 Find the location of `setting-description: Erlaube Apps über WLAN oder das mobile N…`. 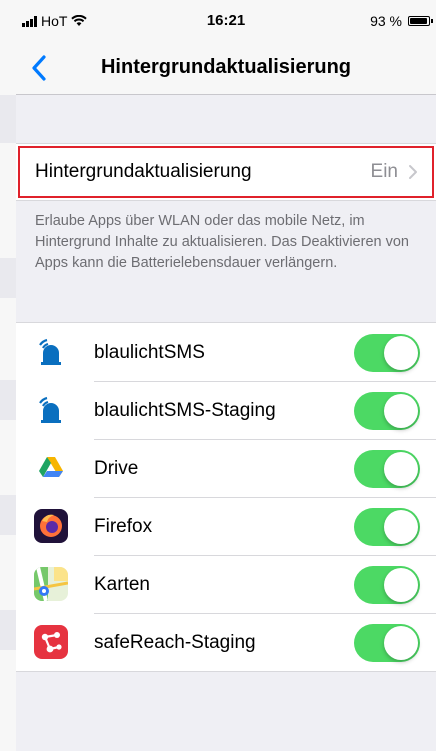

setting-description: Erlaube Apps über WLAN oder das mobile N… is located at coordinates (222, 242).